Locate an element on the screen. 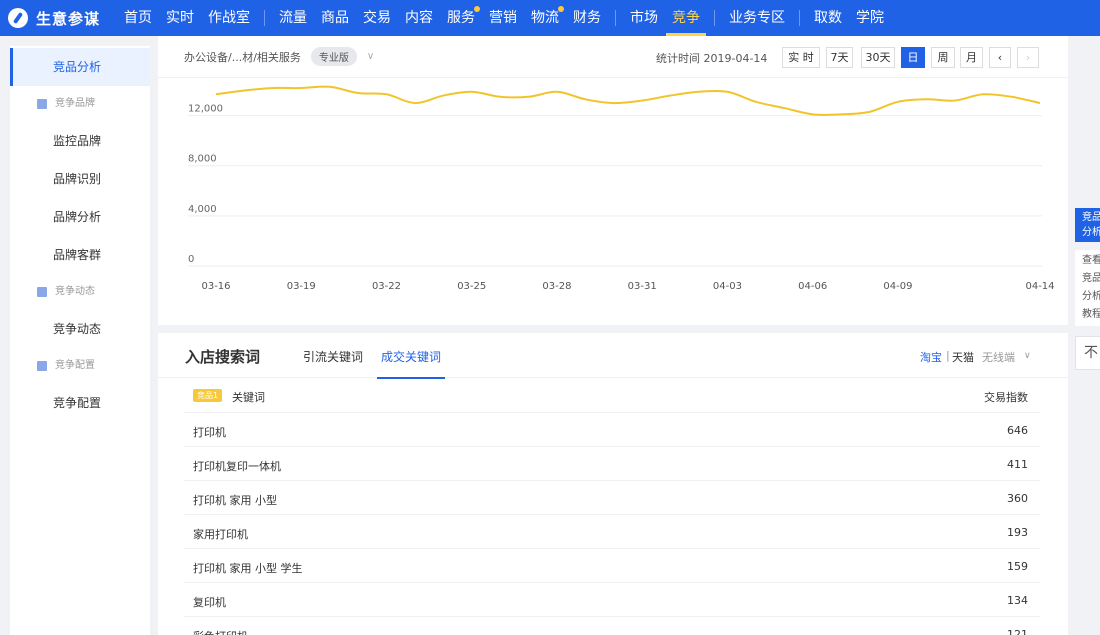  nav-data-fetch: 取数 is located at coordinates (828, 18).